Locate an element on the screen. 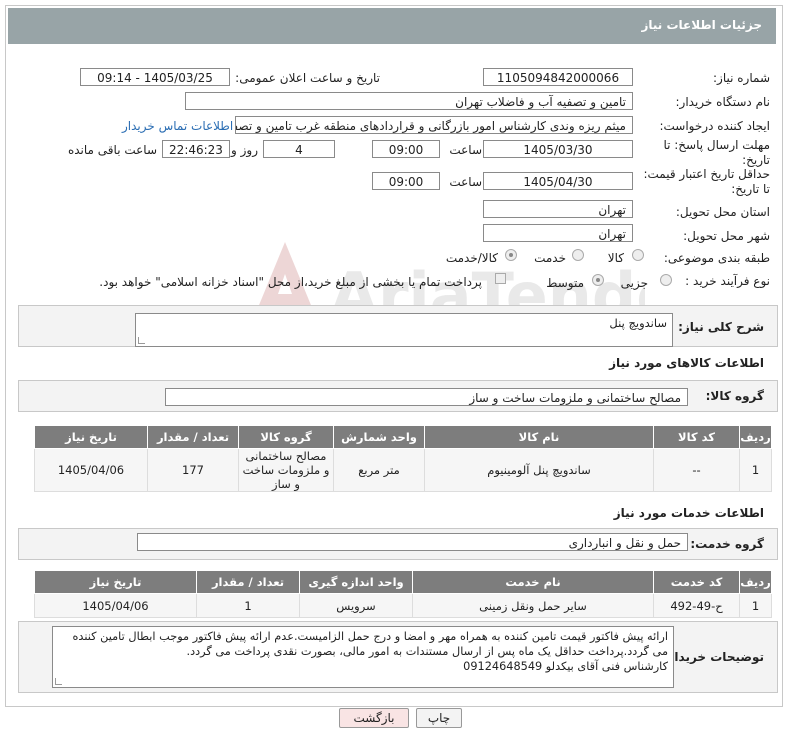 The height and width of the screenshot is (744, 788). remaining-label: ساعت باقی مانده is located at coordinates (112, 150).